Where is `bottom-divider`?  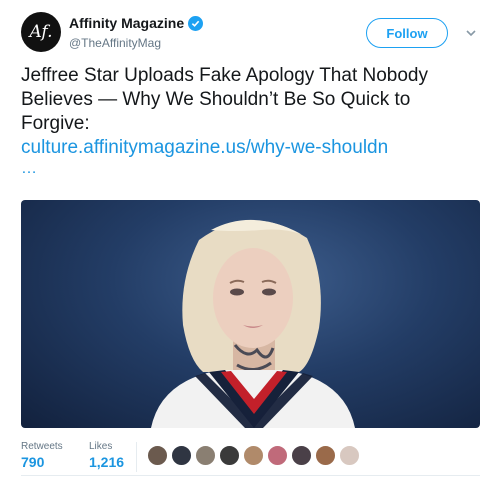 bottom-divider is located at coordinates (250, 475).